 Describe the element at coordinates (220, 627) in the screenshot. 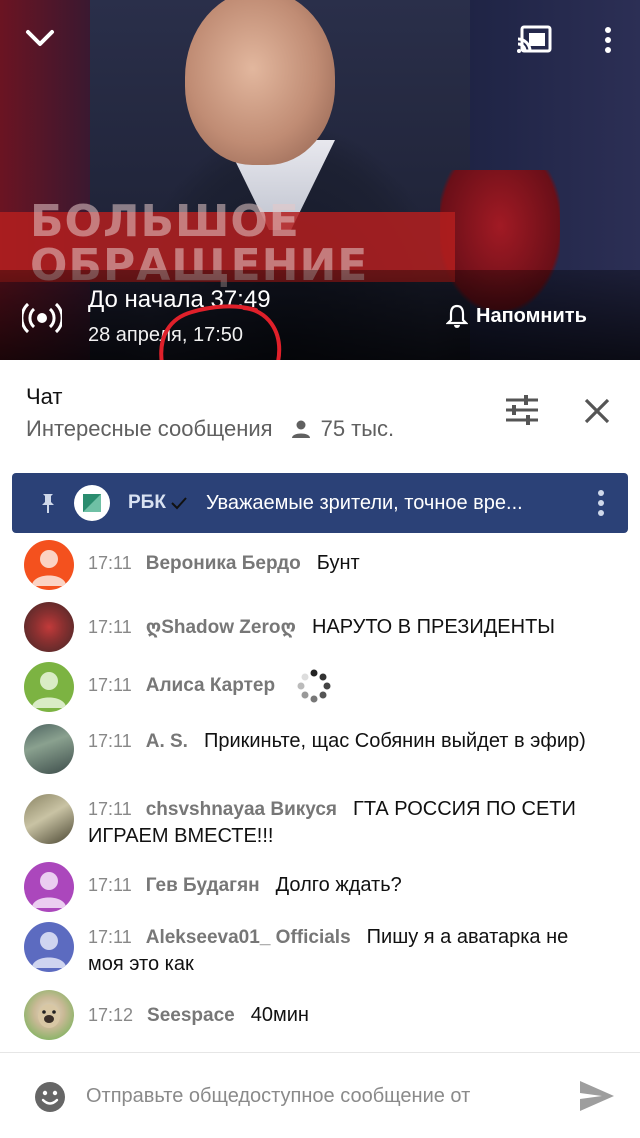

I see `message-author: ღShadow Zeroღ` at that location.